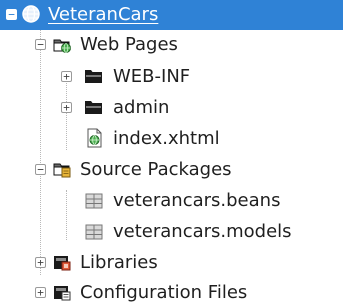  Describe the element at coordinates (202, 231) in the screenshot. I see `tree-node-label: veterancars.models` at that location.